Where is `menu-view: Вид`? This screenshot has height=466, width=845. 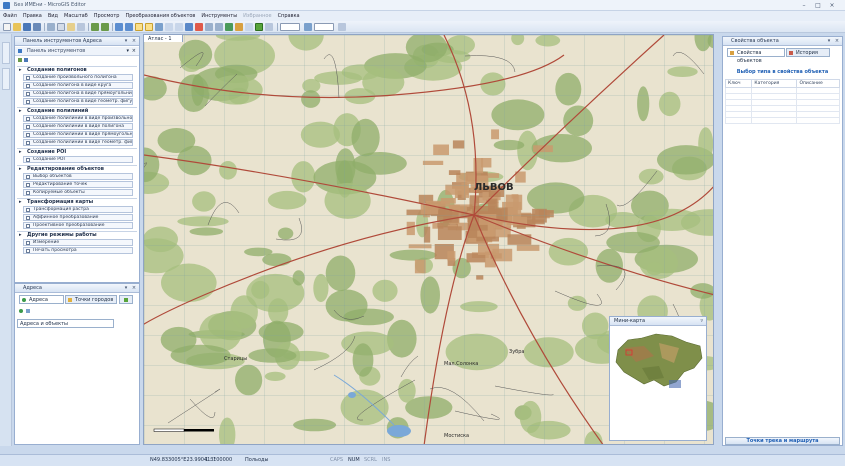 menu-view: Вид is located at coordinates (53, 16).